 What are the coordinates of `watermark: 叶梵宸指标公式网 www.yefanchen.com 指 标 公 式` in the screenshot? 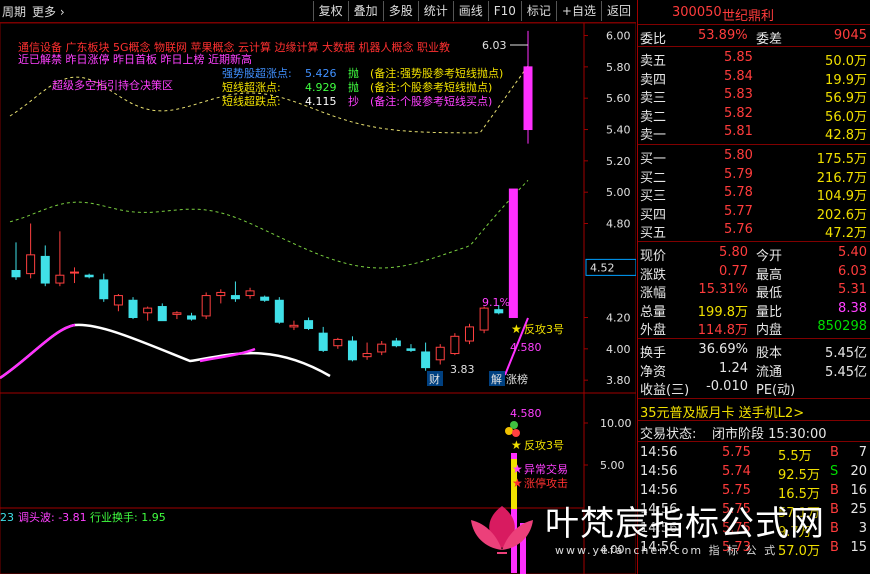 It's located at (667, 533).